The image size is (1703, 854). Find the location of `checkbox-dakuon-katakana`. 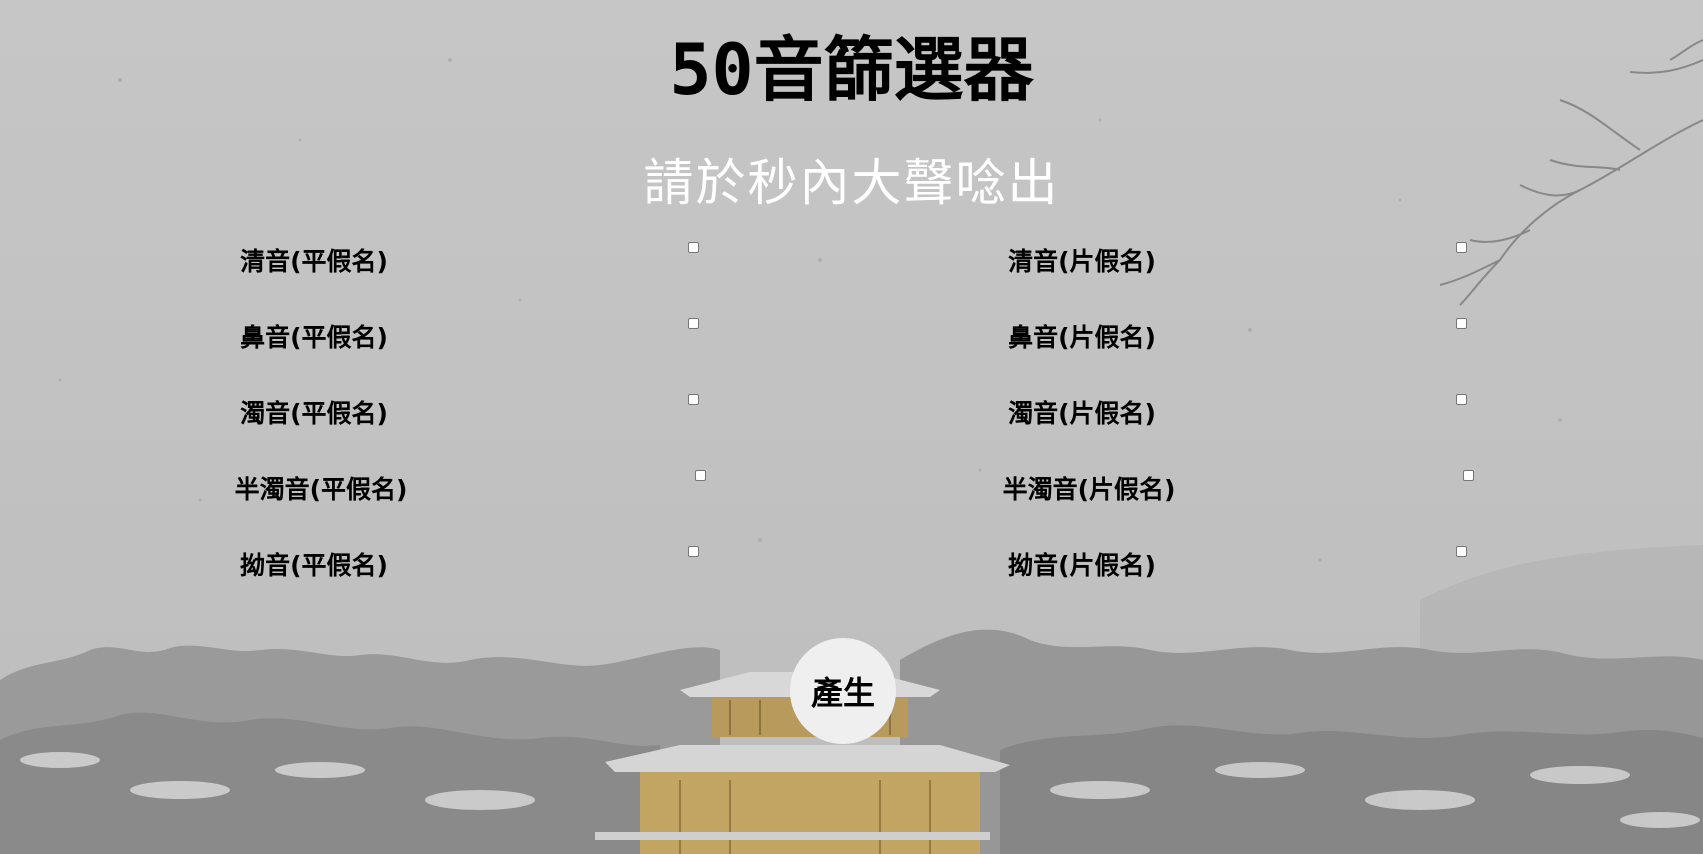

checkbox-dakuon-katakana is located at coordinates (1461, 399).